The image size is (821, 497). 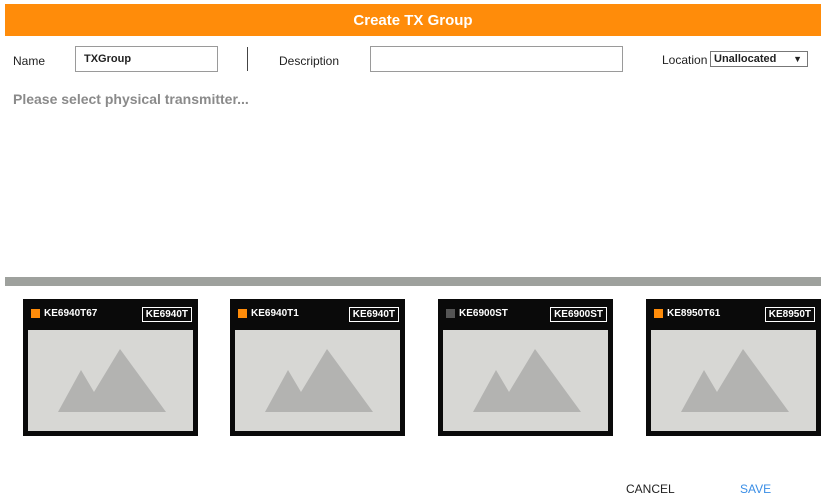 What do you see at coordinates (483, 313) in the screenshot?
I see `transmitter-name: KE6900ST` at bounding box center [483, 313].